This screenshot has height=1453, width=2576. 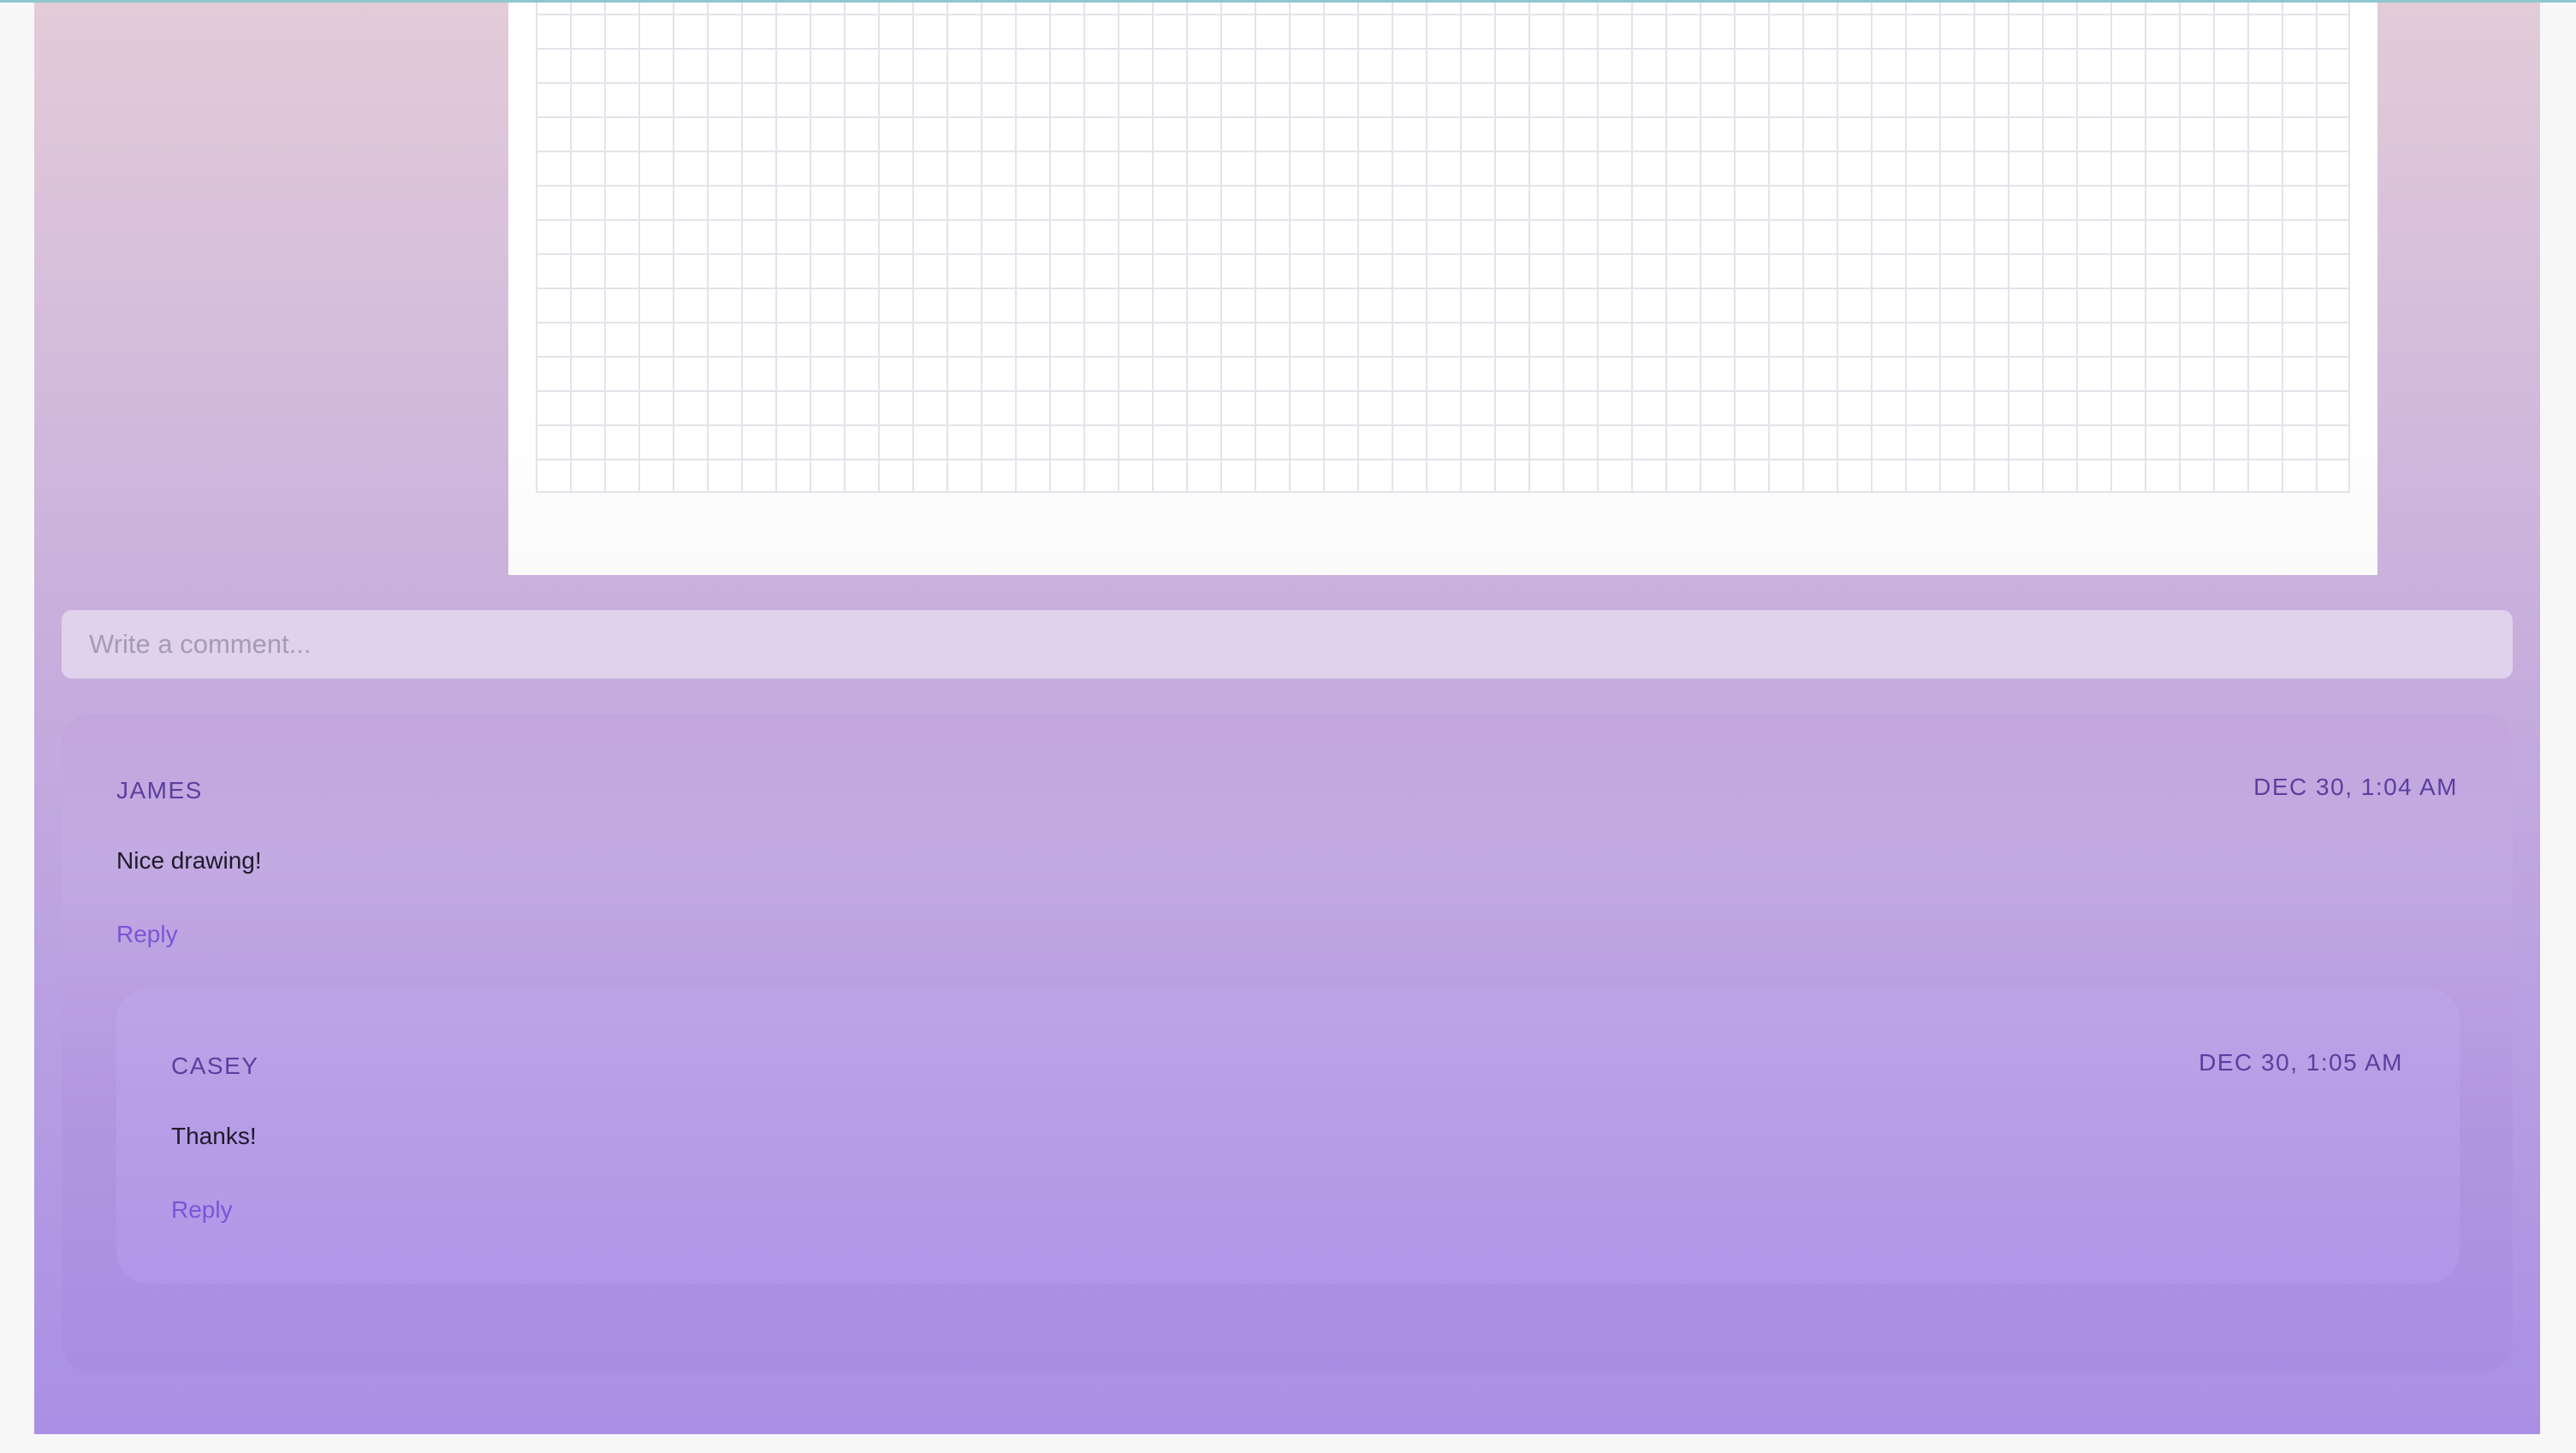 What do you see at coordinates (189, 860) in the screenshot?
I see `comment-body: Nice drawing!` at bounding box center [189, 860].